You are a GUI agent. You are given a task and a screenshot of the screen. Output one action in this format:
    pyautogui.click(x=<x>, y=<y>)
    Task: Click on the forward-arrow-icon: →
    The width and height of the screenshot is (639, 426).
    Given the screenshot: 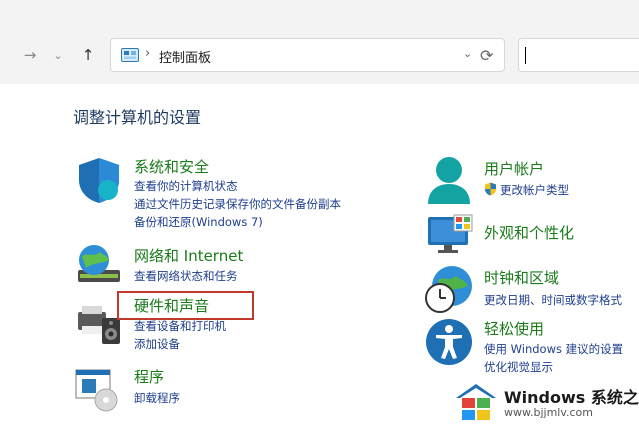 What is the action you would take?
    pyautogui.click(x=30, y=55)
    